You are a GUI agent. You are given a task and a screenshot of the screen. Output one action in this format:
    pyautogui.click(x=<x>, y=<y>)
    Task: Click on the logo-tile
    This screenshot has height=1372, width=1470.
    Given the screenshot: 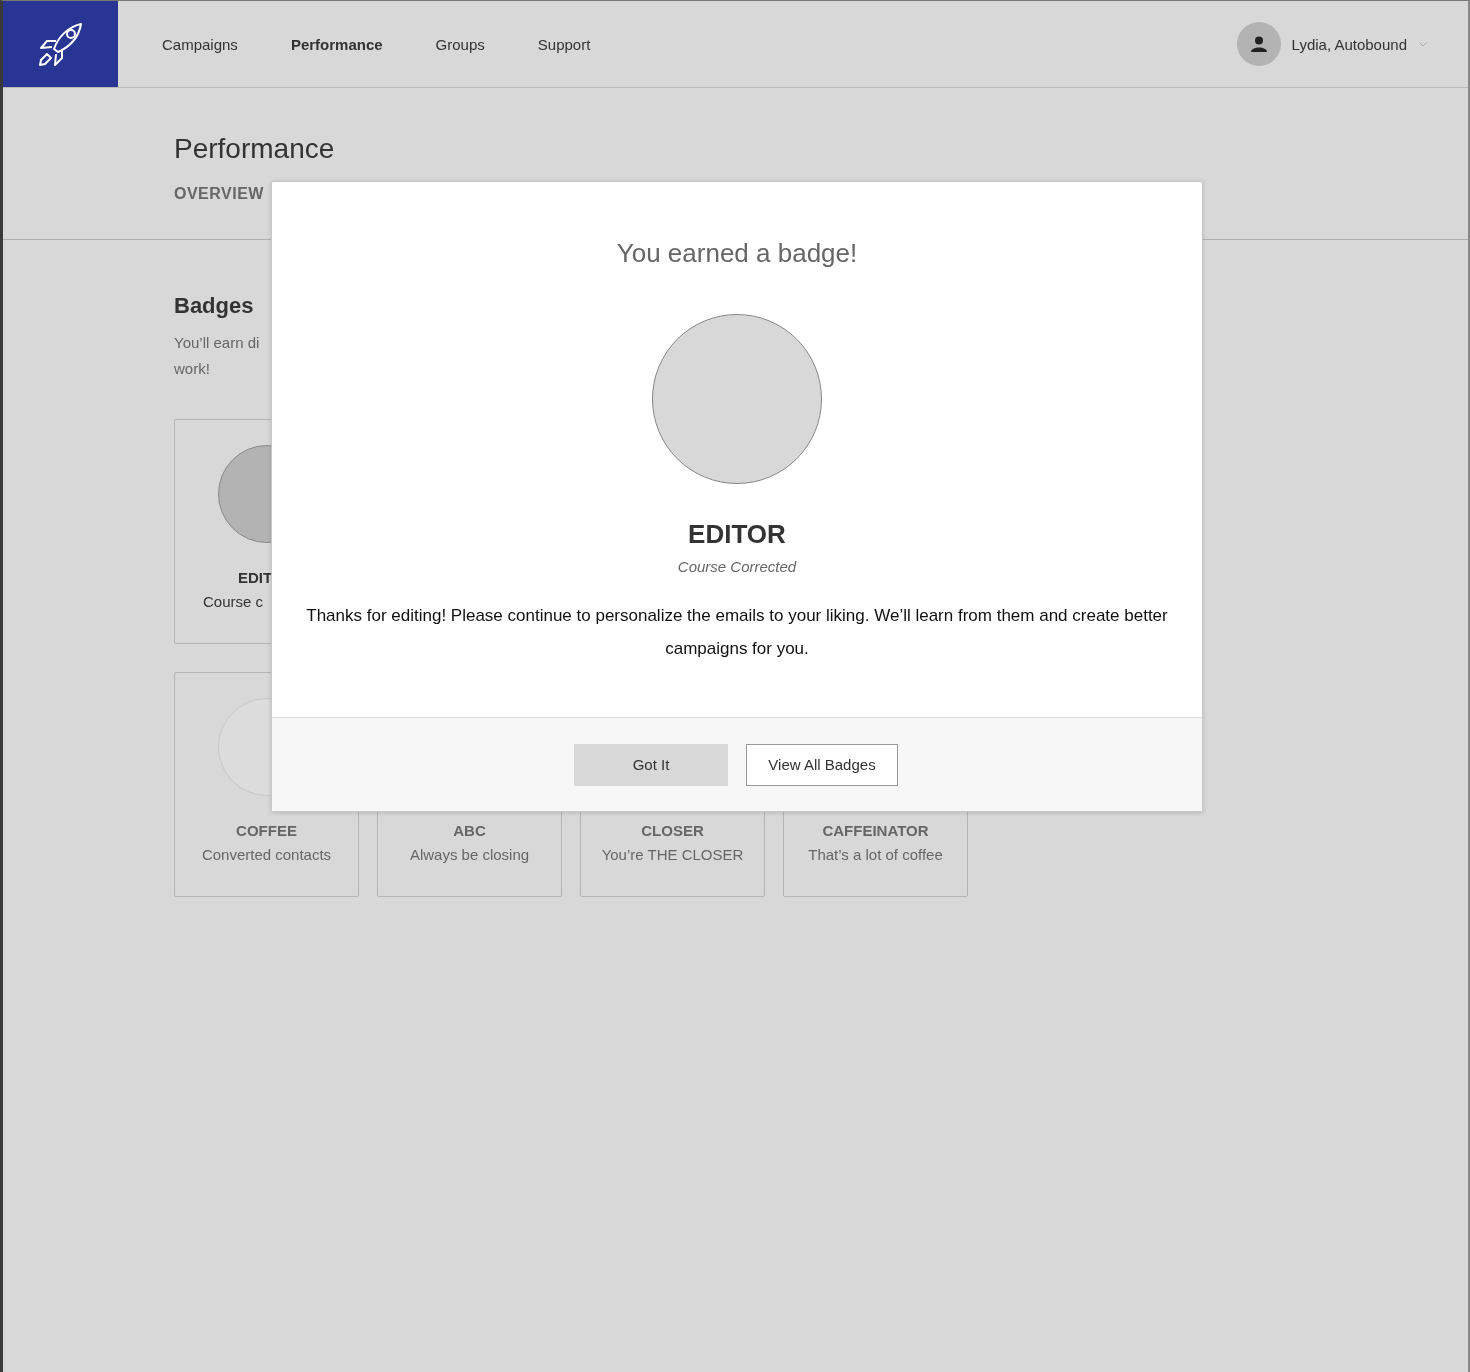 What is the action you would take?
    pyautogui.click(x=60, y=44)
    